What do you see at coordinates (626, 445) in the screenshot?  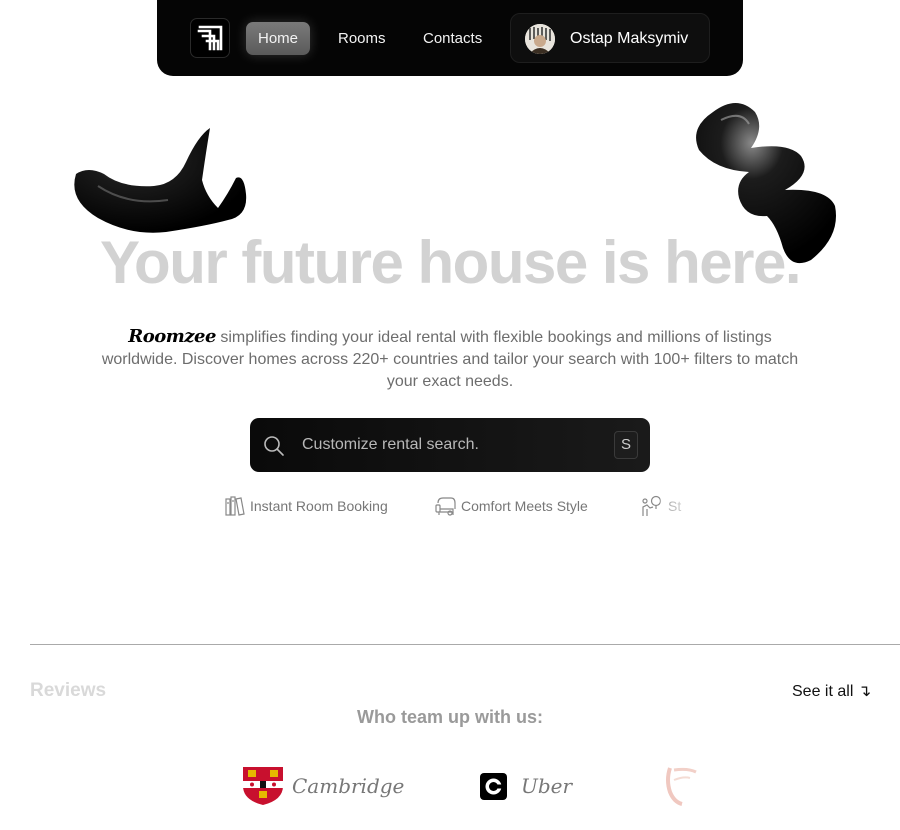 I see `search-shortcut-key: S` at bounding box center [626, 445].